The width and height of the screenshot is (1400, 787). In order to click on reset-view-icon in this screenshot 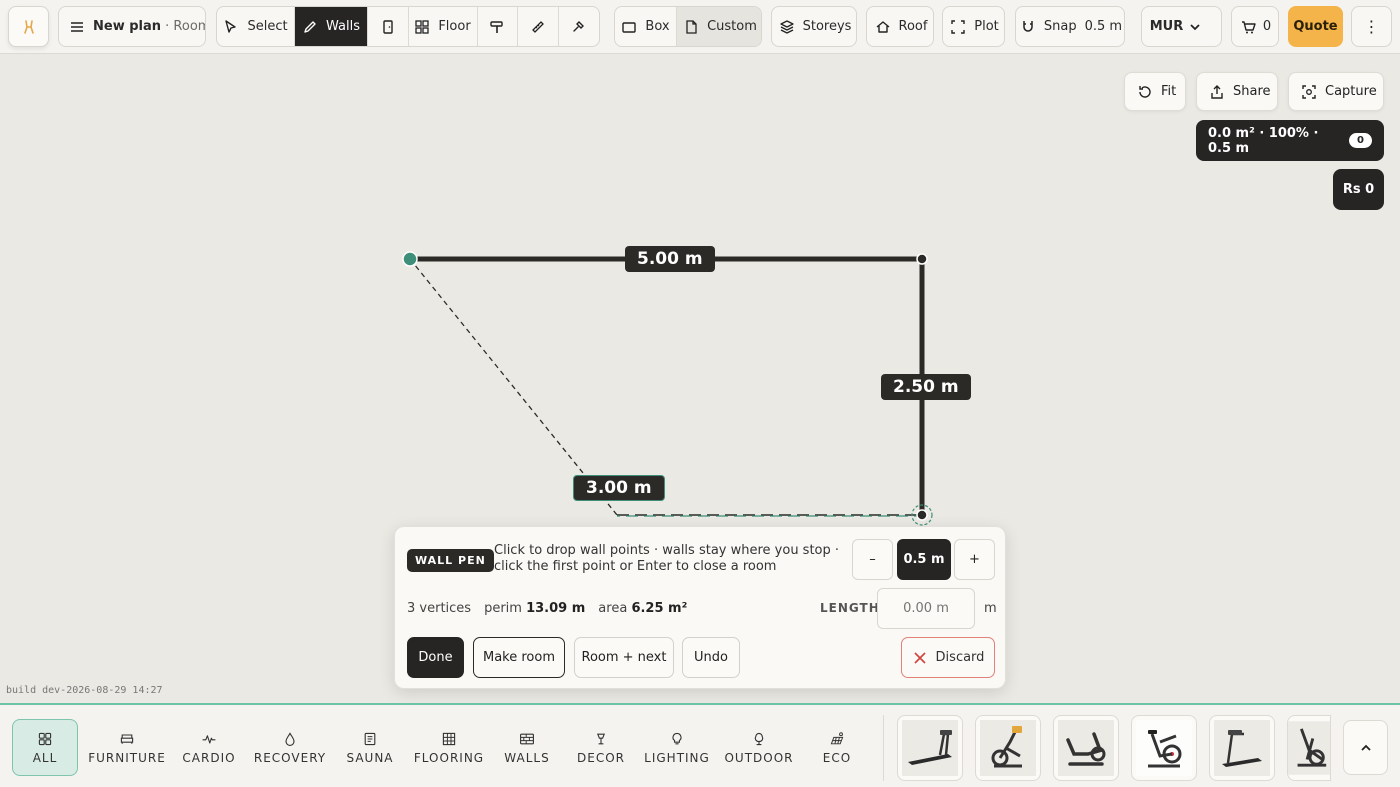, I will do `click(1145, 92)`.